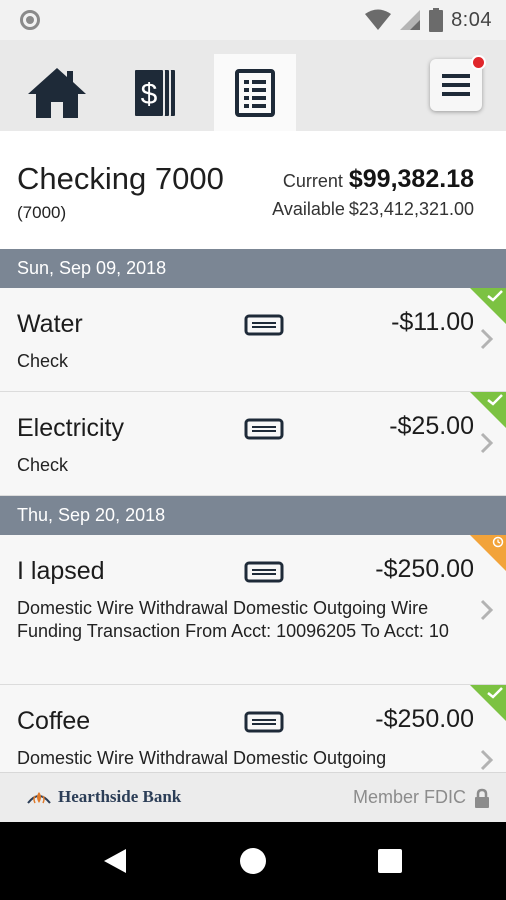  Describe the element at coordinates (471, 19) in the screenshot. I see `status-time: 8:04` at that location.